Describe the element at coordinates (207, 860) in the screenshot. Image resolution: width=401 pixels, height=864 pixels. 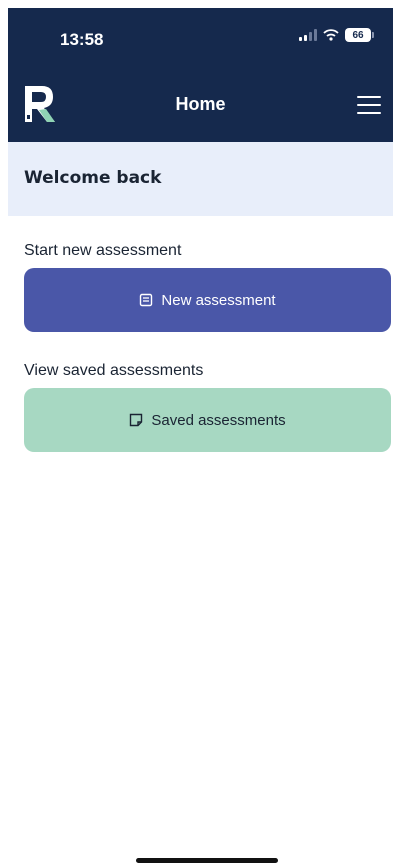
I see `home-indicator` at that location.